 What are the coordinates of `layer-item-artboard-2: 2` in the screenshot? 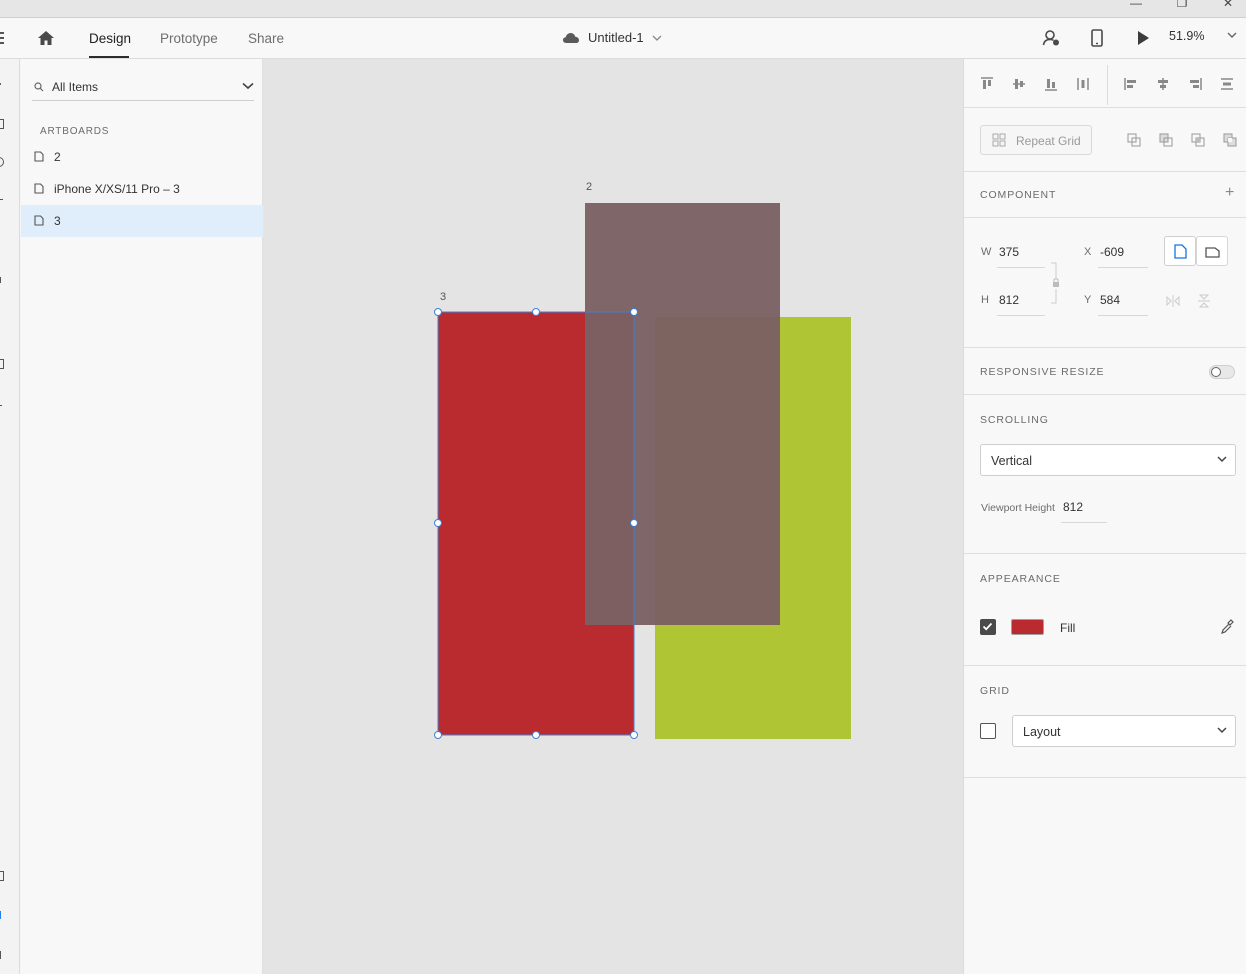 It's located at (142, 157).